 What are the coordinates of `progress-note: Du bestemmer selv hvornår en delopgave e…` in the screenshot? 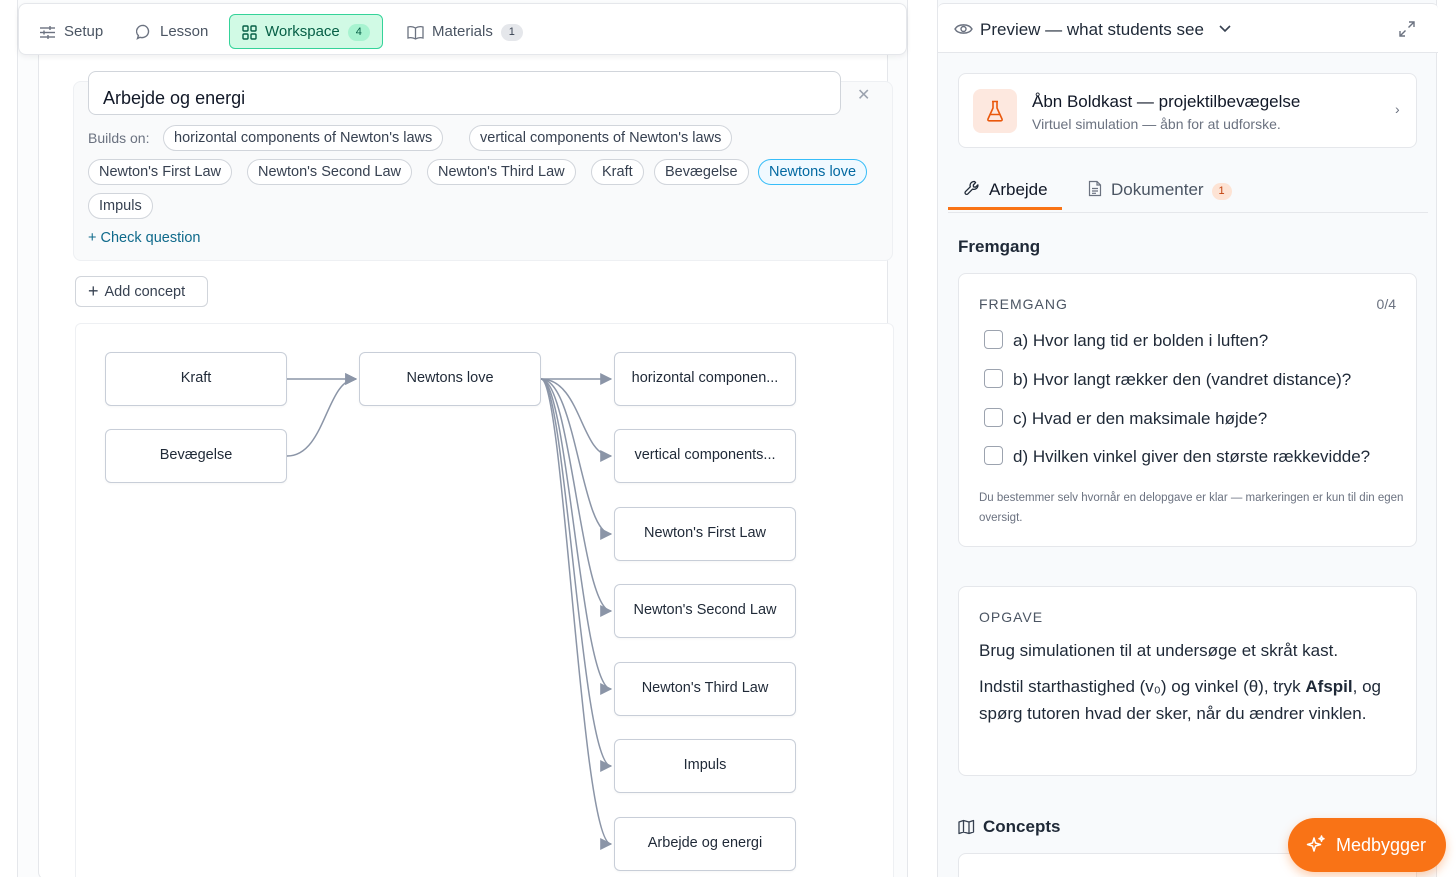 It's located at (1191, 508).